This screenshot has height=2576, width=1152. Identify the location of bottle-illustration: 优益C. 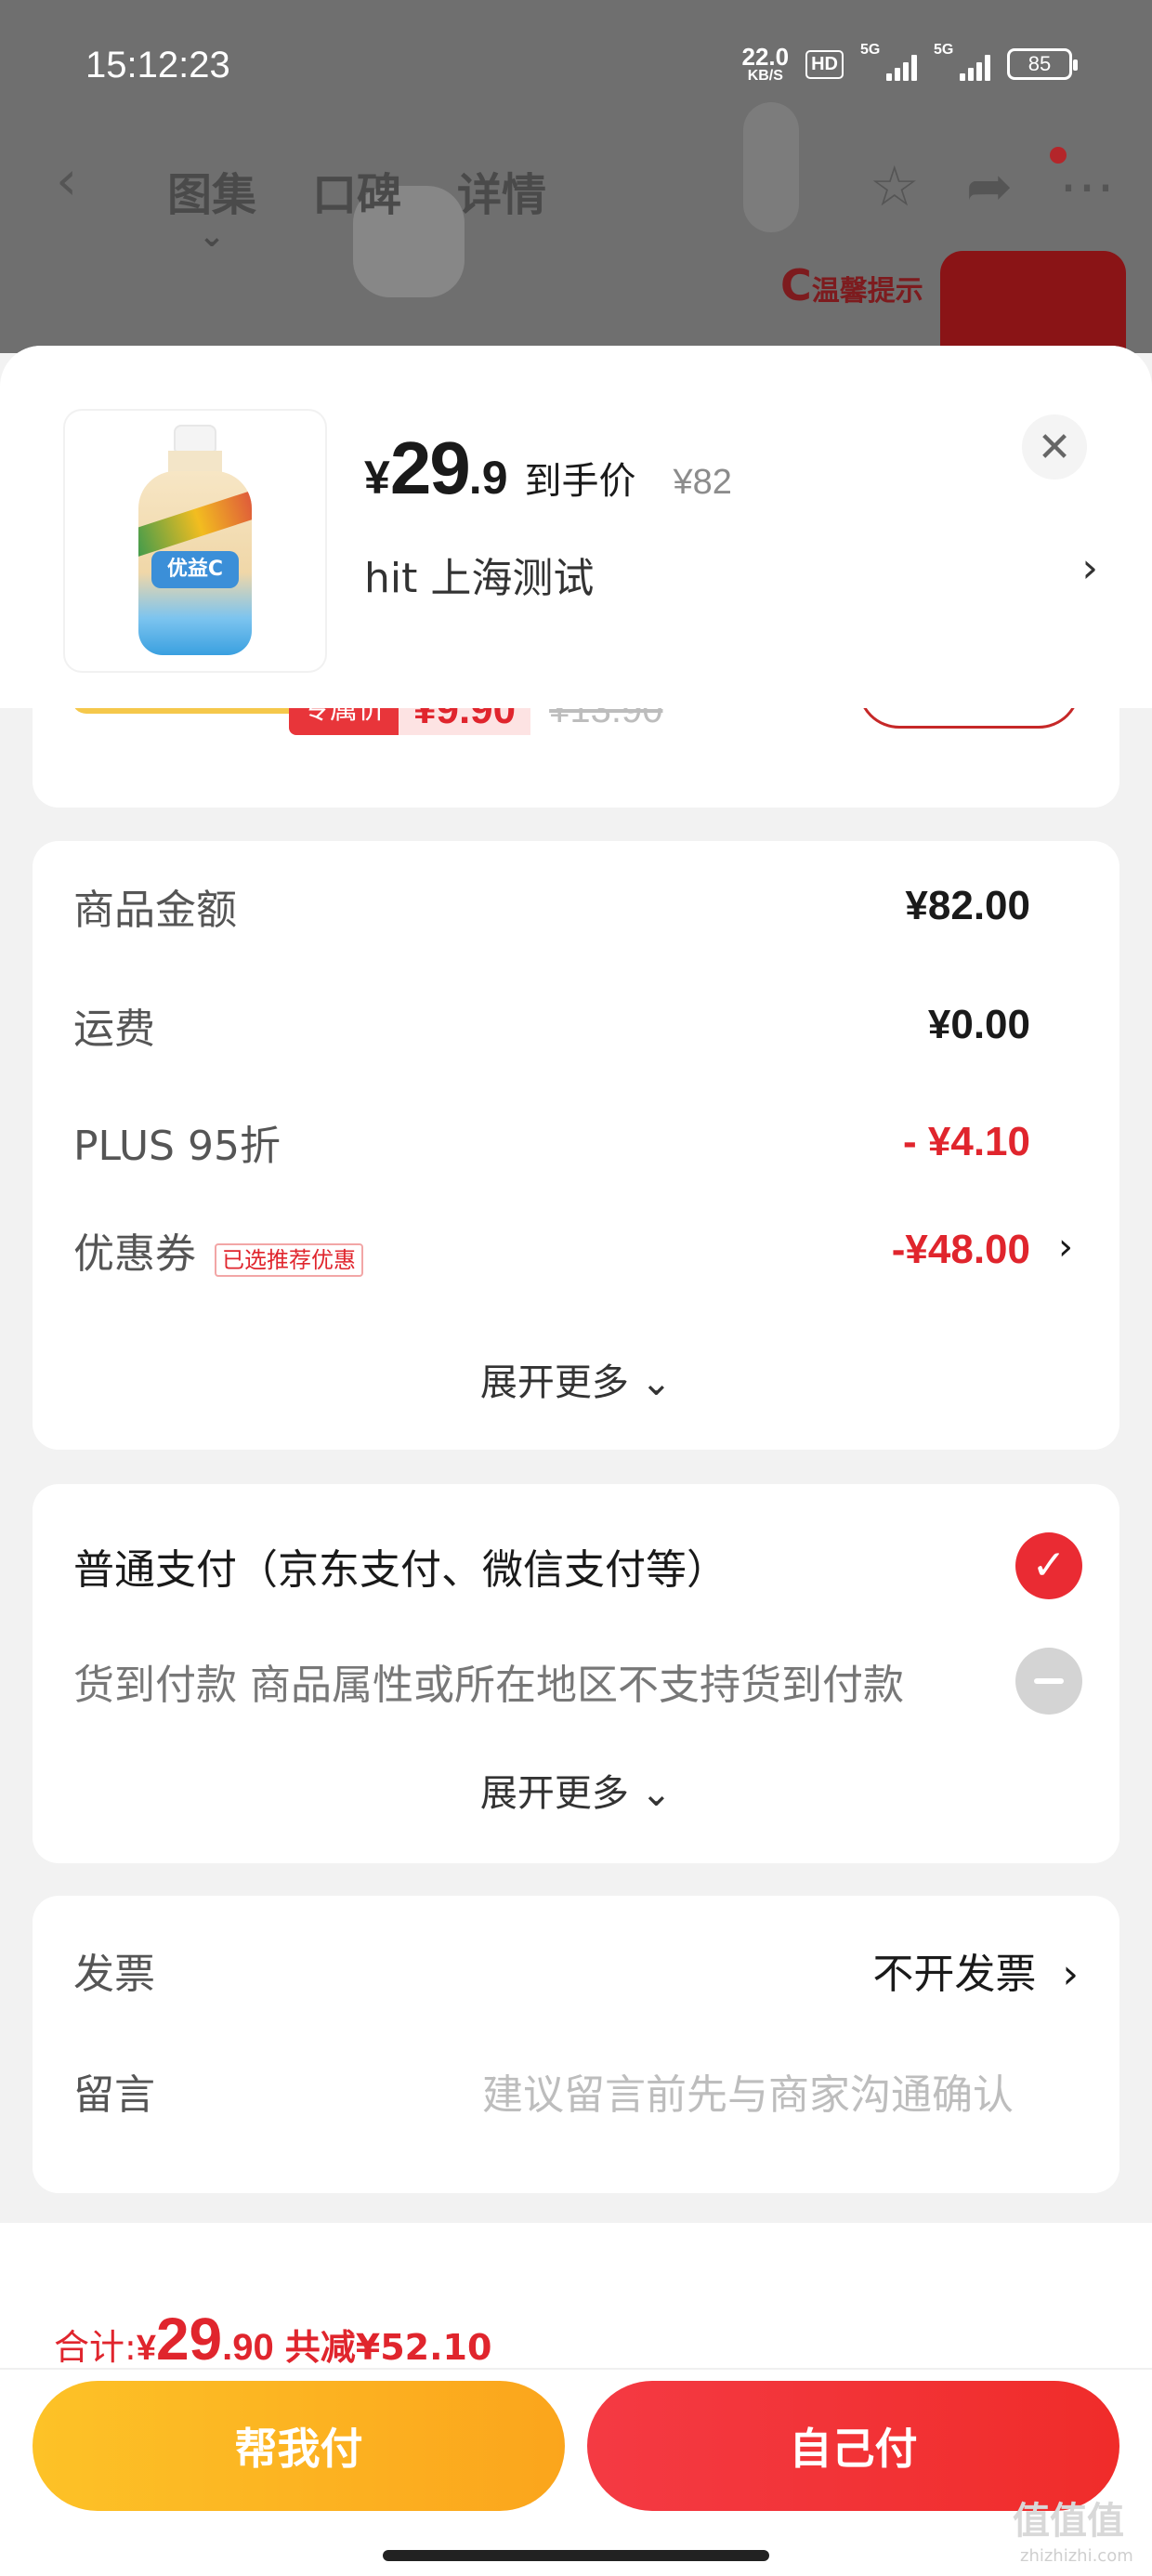
(195, 541).